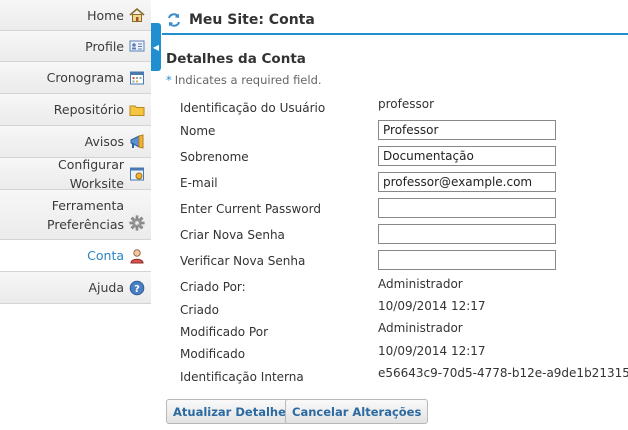 The width and height of the screenshot is (628, 430). Describe the element at coordinates (169, 80) in the screenshot. I see `required-marker: *` at that location.